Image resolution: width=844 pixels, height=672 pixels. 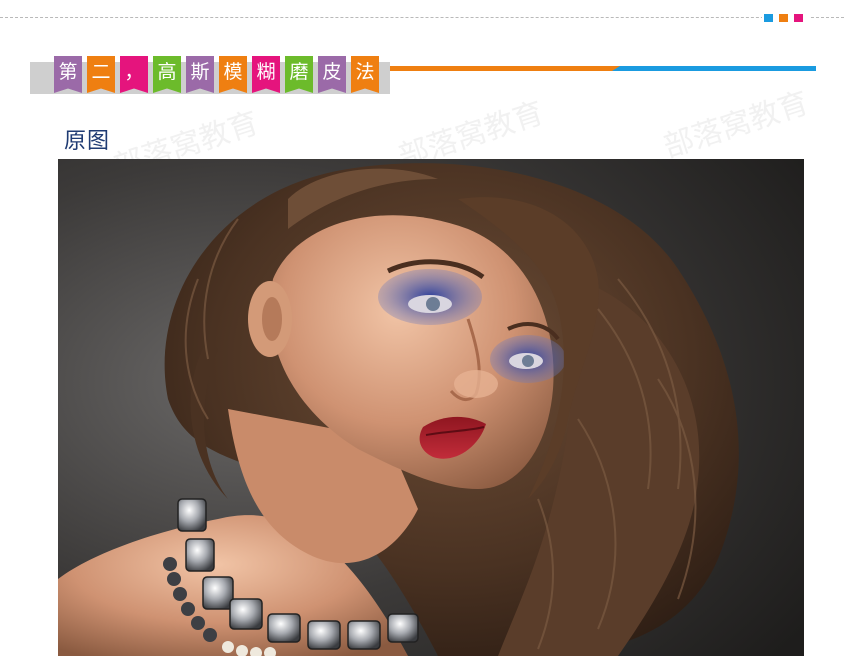 I want to click on section-heading: 原图, so click(x=87, y=141).